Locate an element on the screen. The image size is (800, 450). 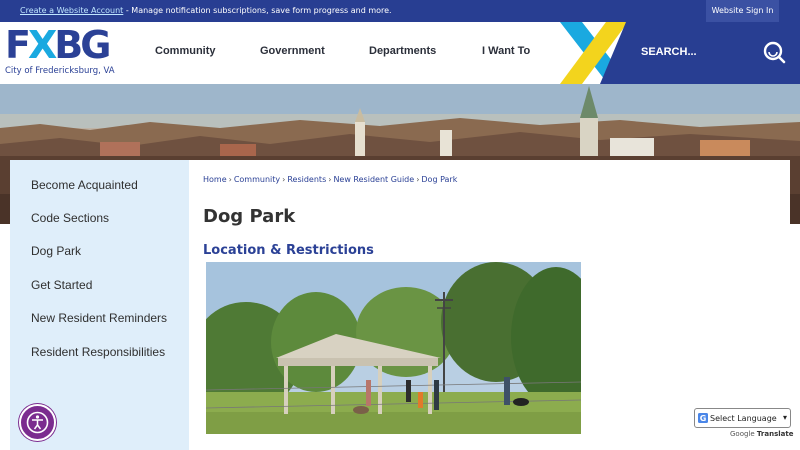
language-select-label: Select Language is located at coordinates (743, 418).